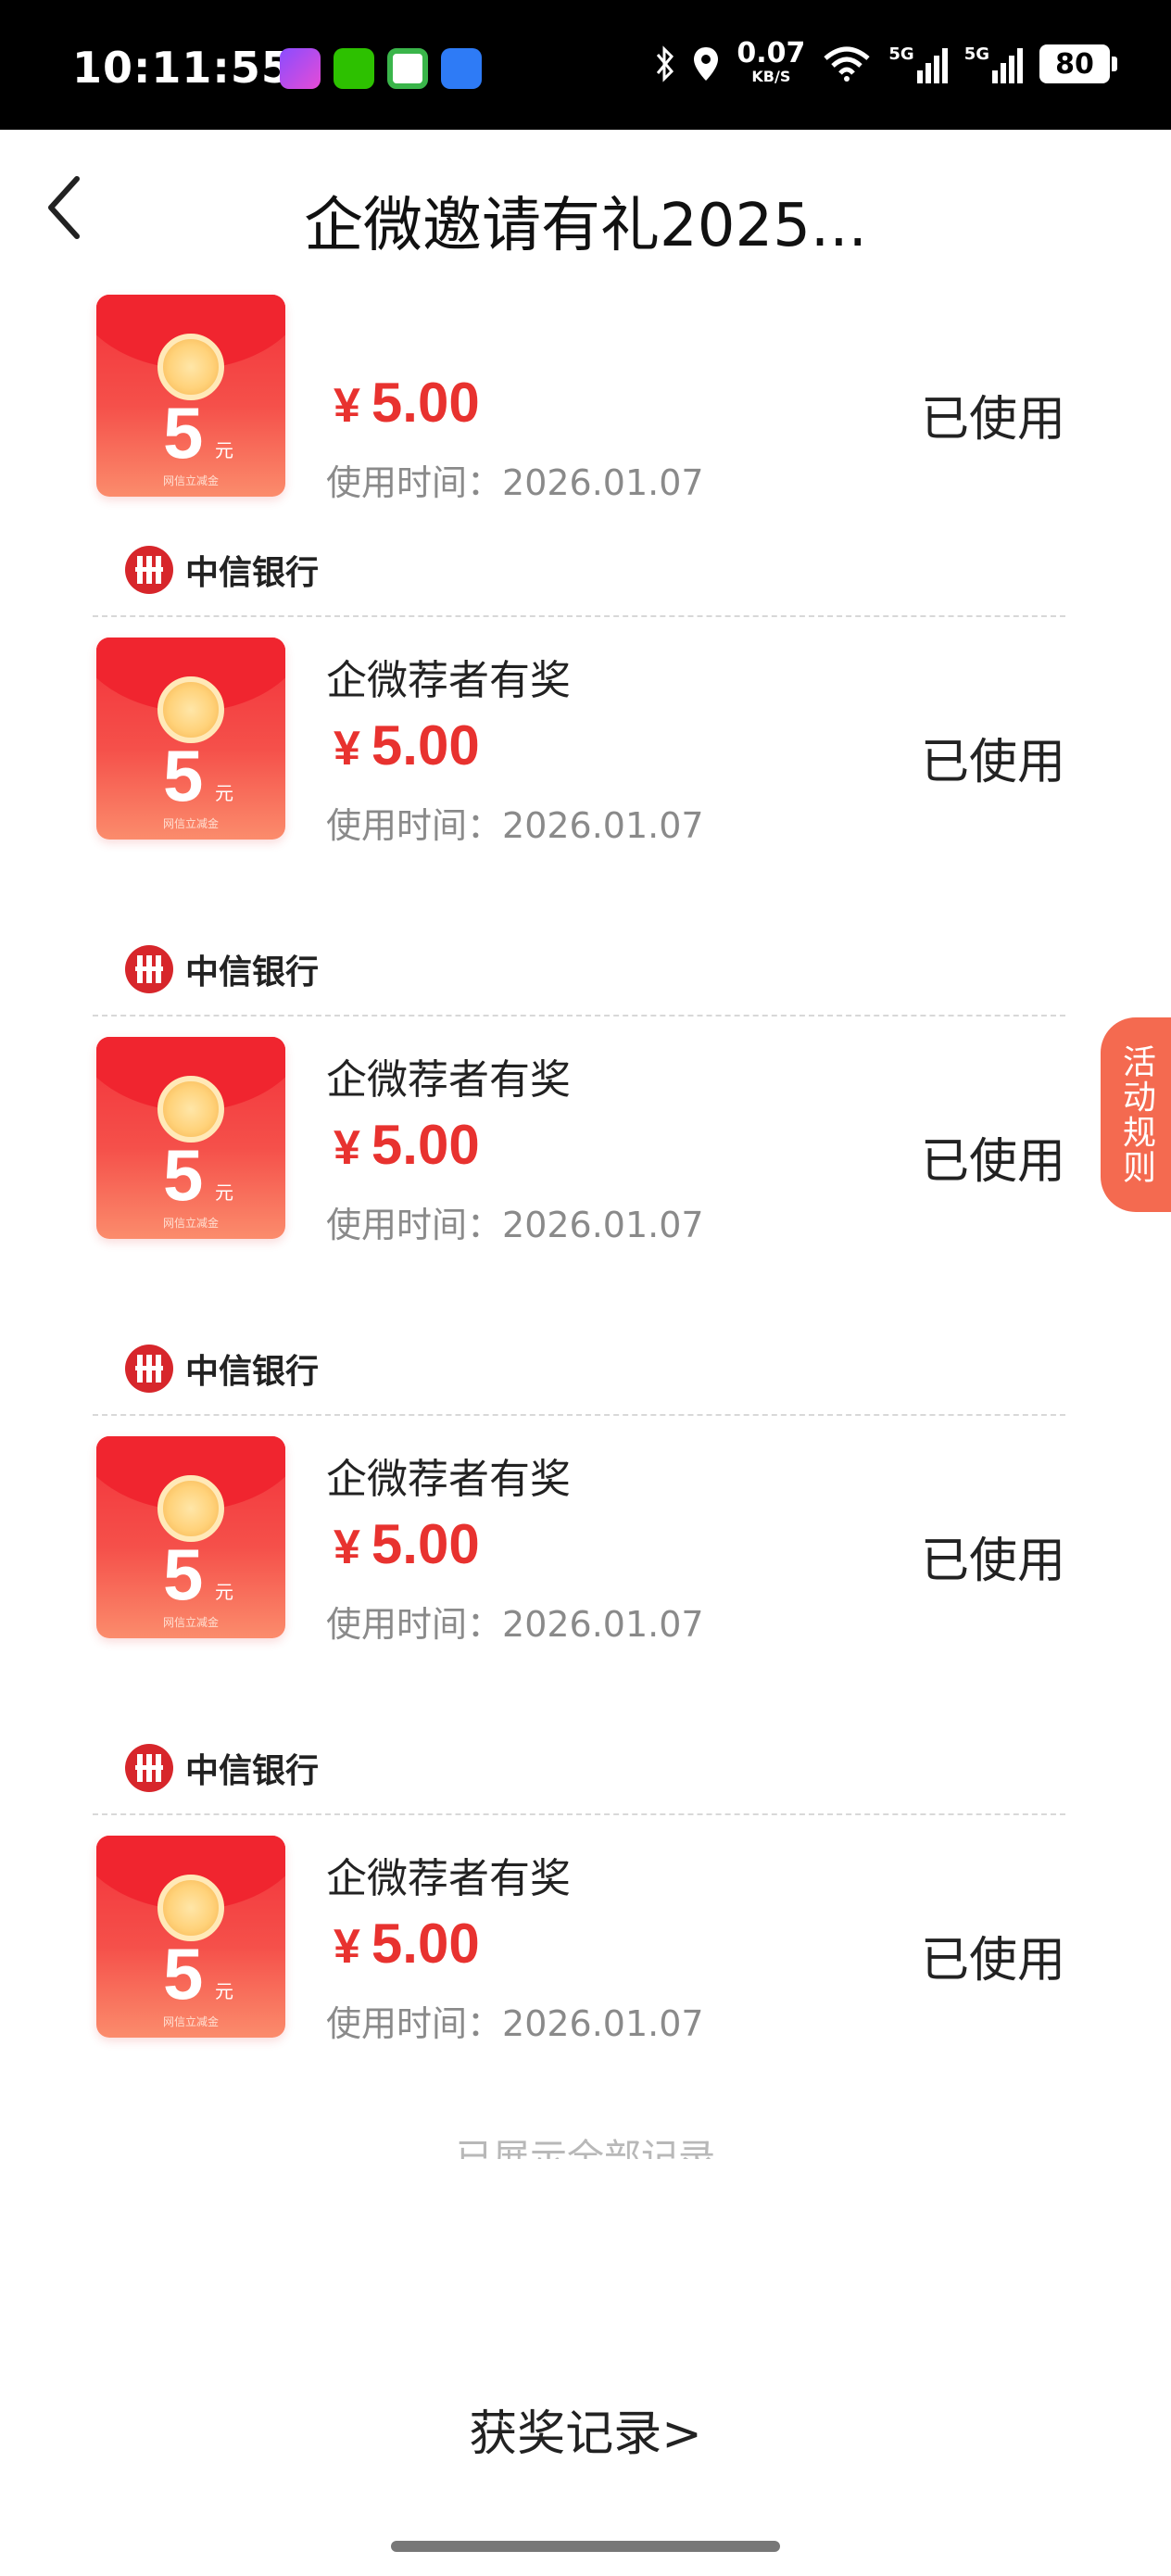  What do you see at coordinates (462, 68) in the screenshot?
I see `browser-icon` at bounding box center [462, 68].